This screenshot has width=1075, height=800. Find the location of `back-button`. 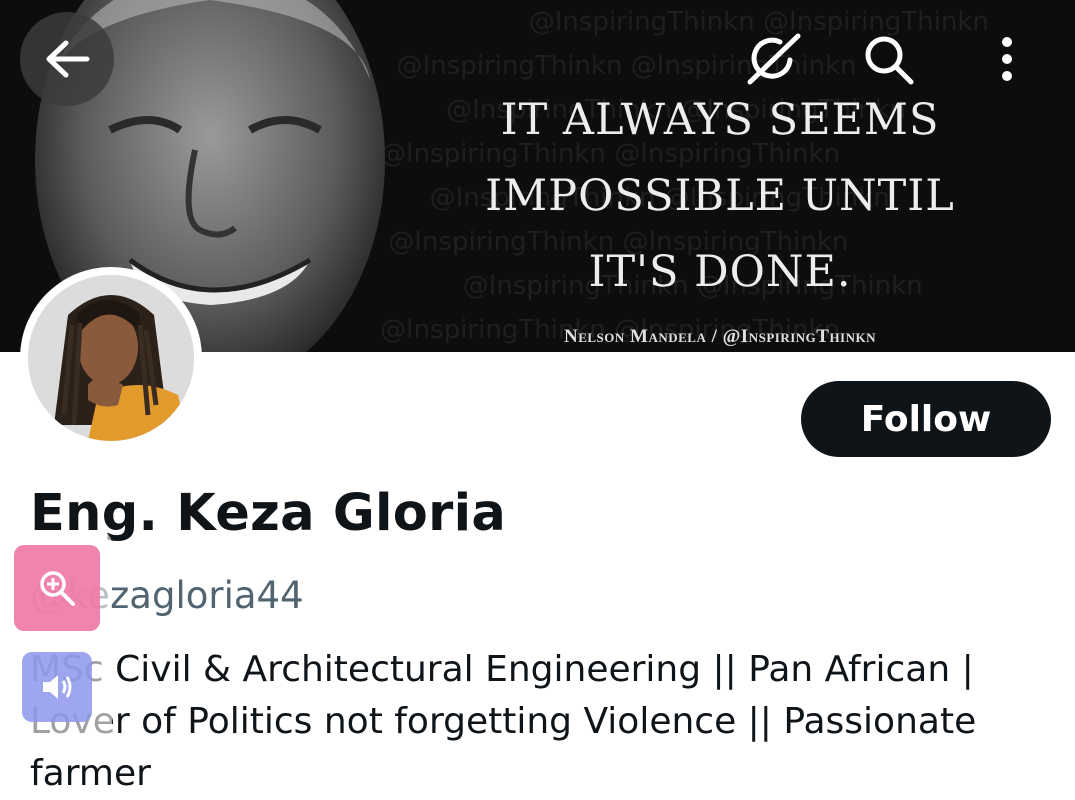

back-button is located at coordinates (67, 59).